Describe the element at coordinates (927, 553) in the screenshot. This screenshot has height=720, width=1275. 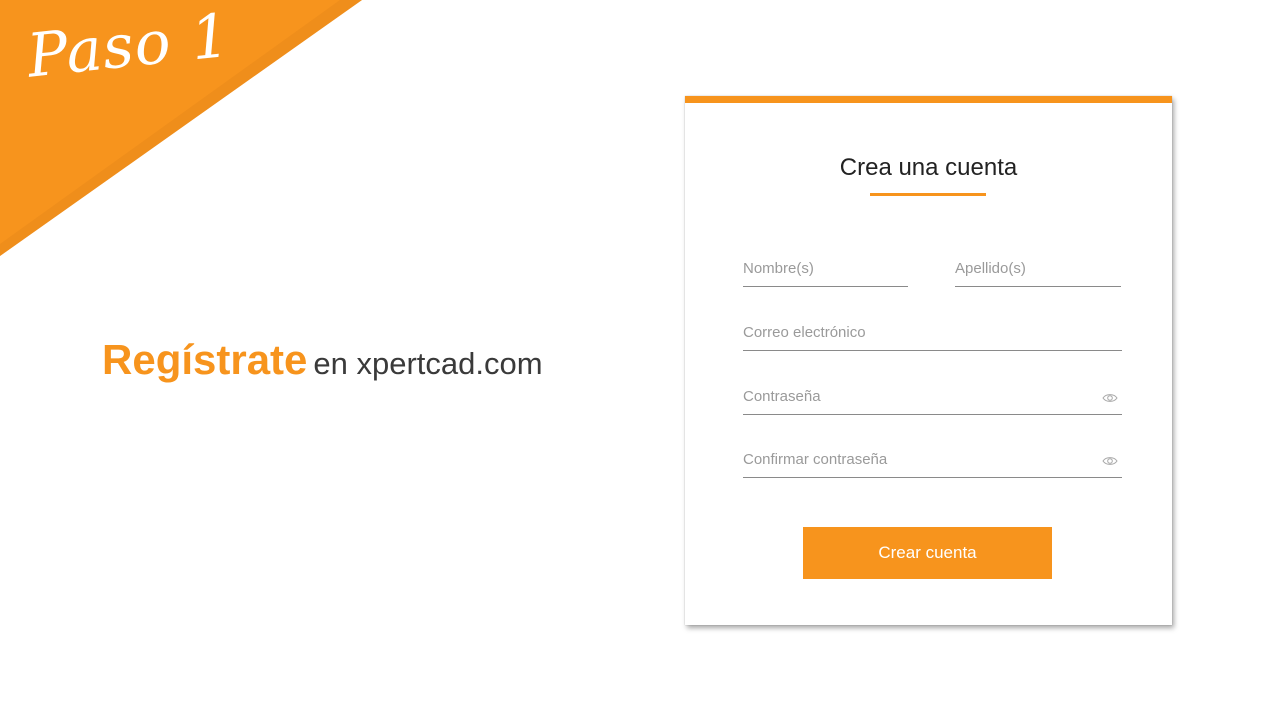
I see `create-account-button: Crear cuenta` at that location.